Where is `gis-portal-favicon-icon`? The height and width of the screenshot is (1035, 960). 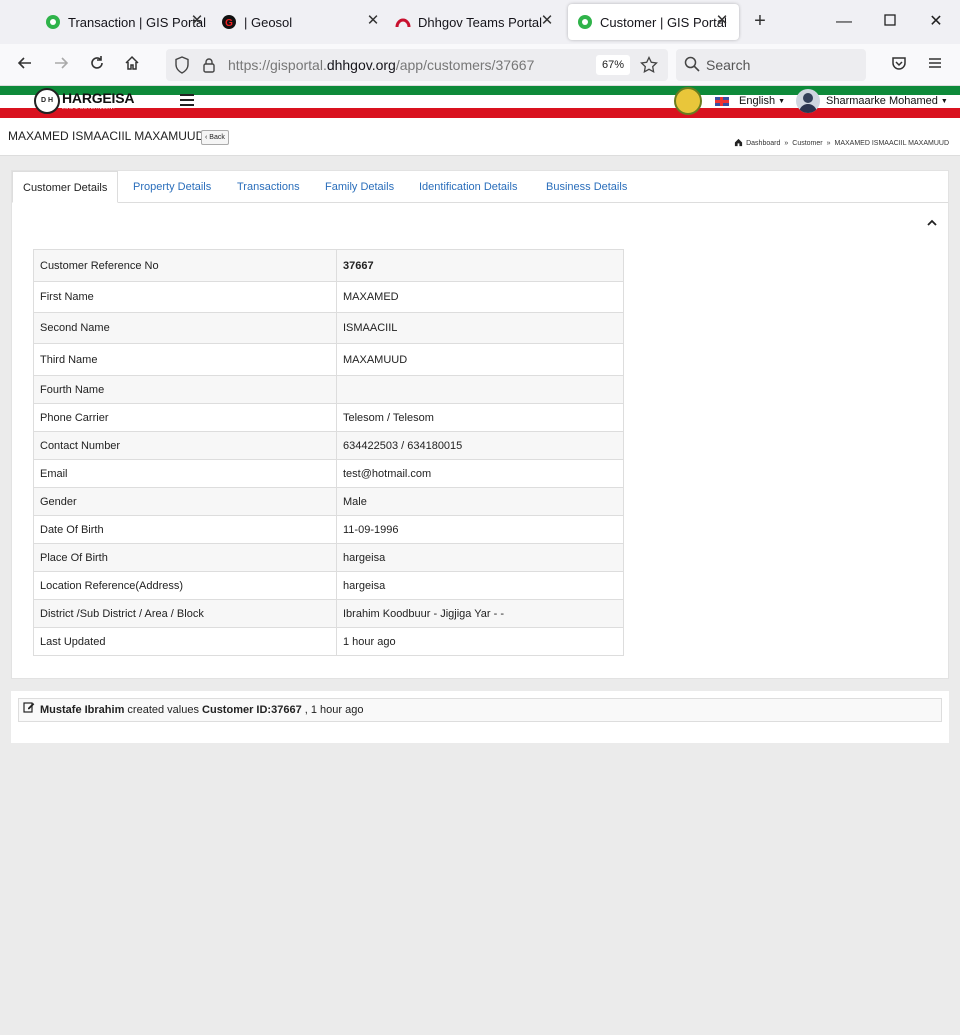 gis-portal-favicon-icon is located at coordinates (585, 22).